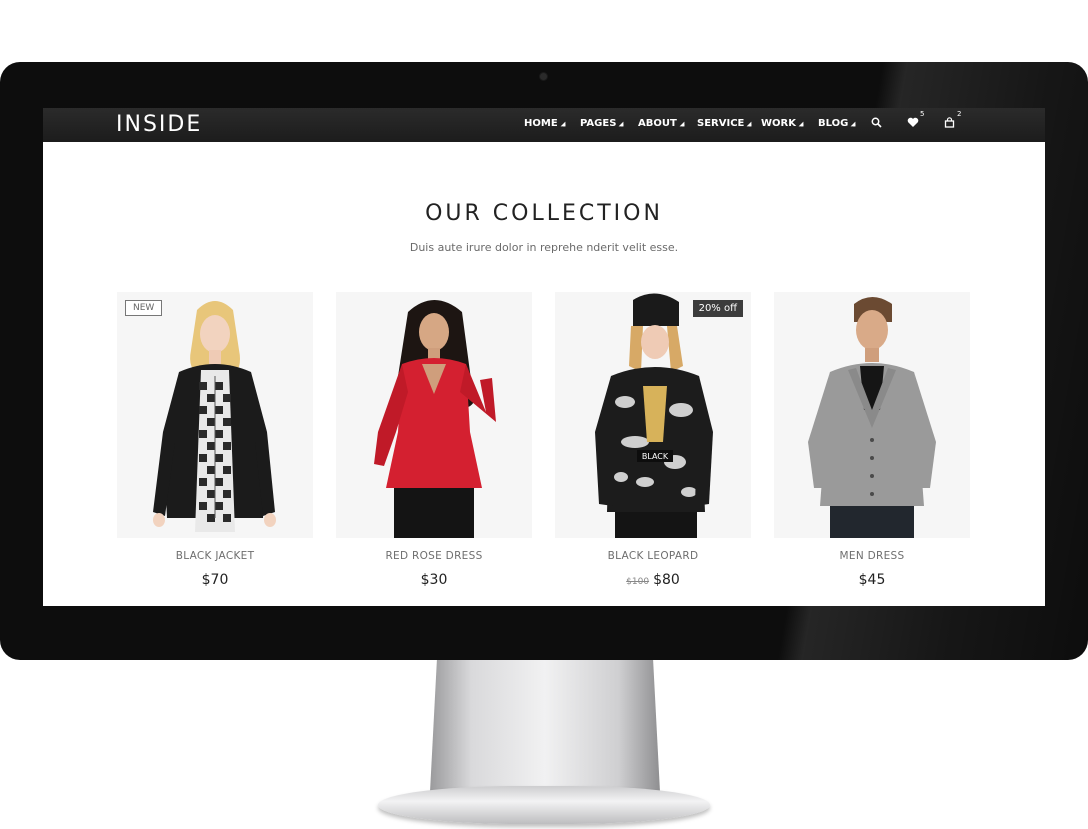 The height and width of the screenshot is (829, 1088). I want to click on brand-logo: INSIDE, so click(159, 124).